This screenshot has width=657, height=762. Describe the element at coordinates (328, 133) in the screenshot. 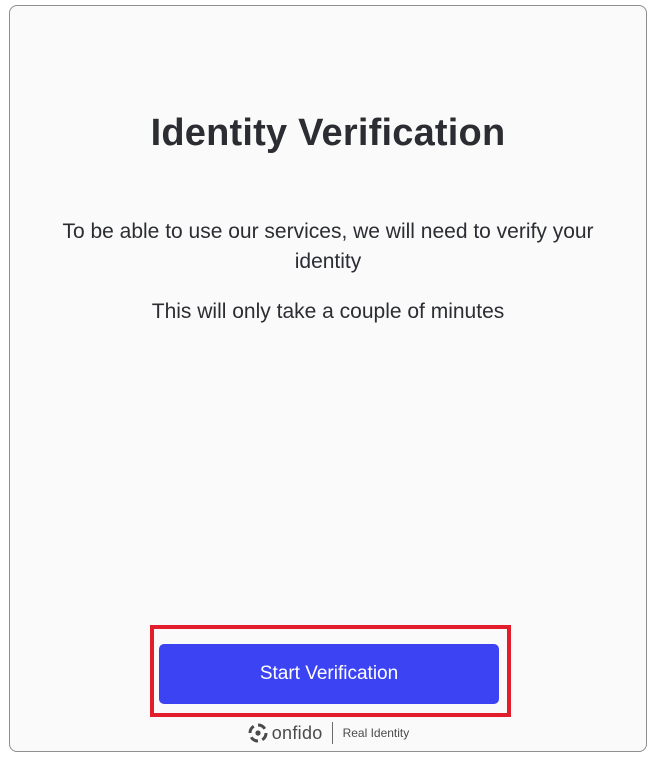

I see `page-title: Identity Verification` at that location.